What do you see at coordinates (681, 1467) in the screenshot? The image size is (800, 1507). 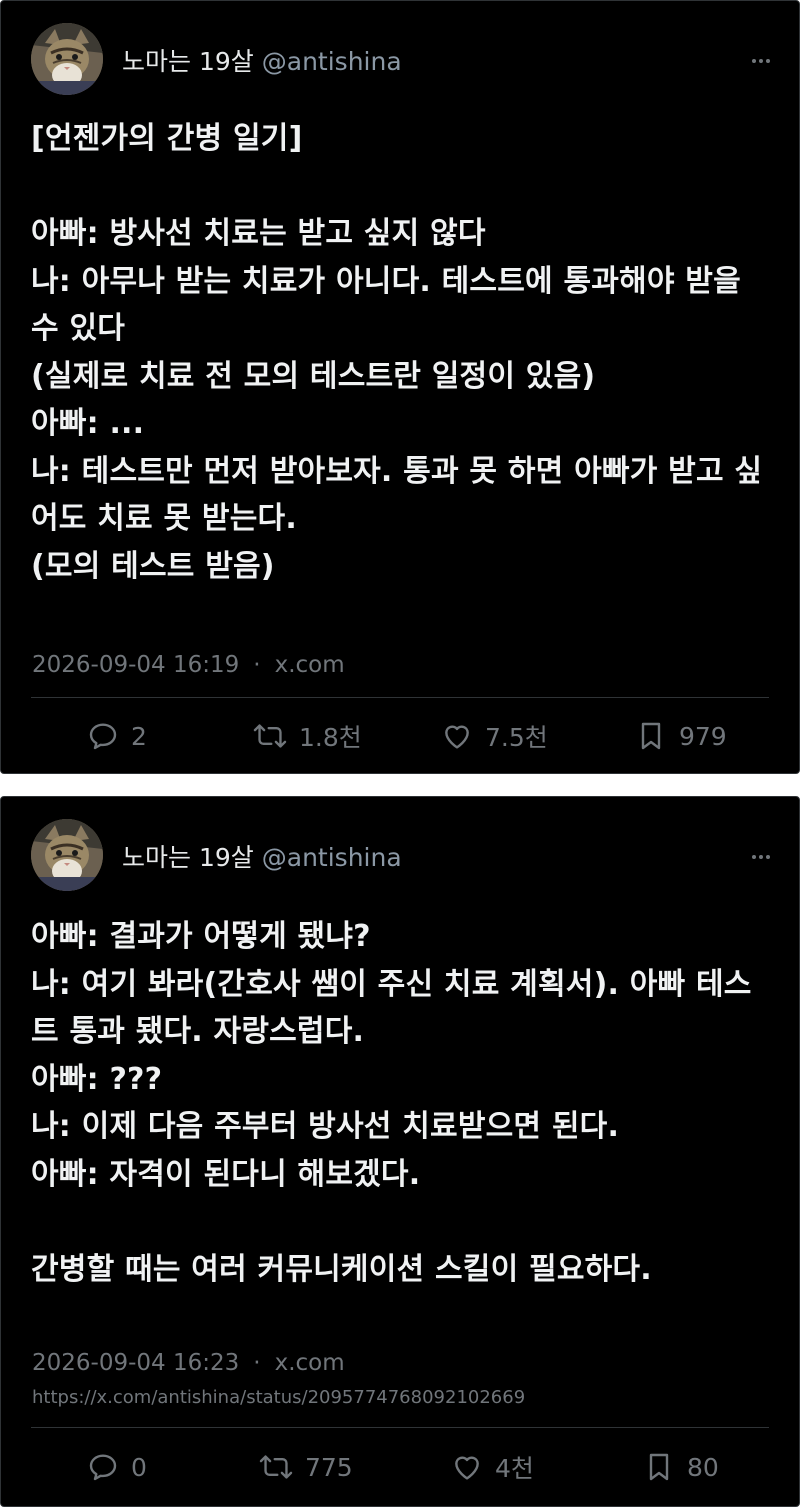 I see `bookmark-button: 80` at bounding box center [681, 1467].